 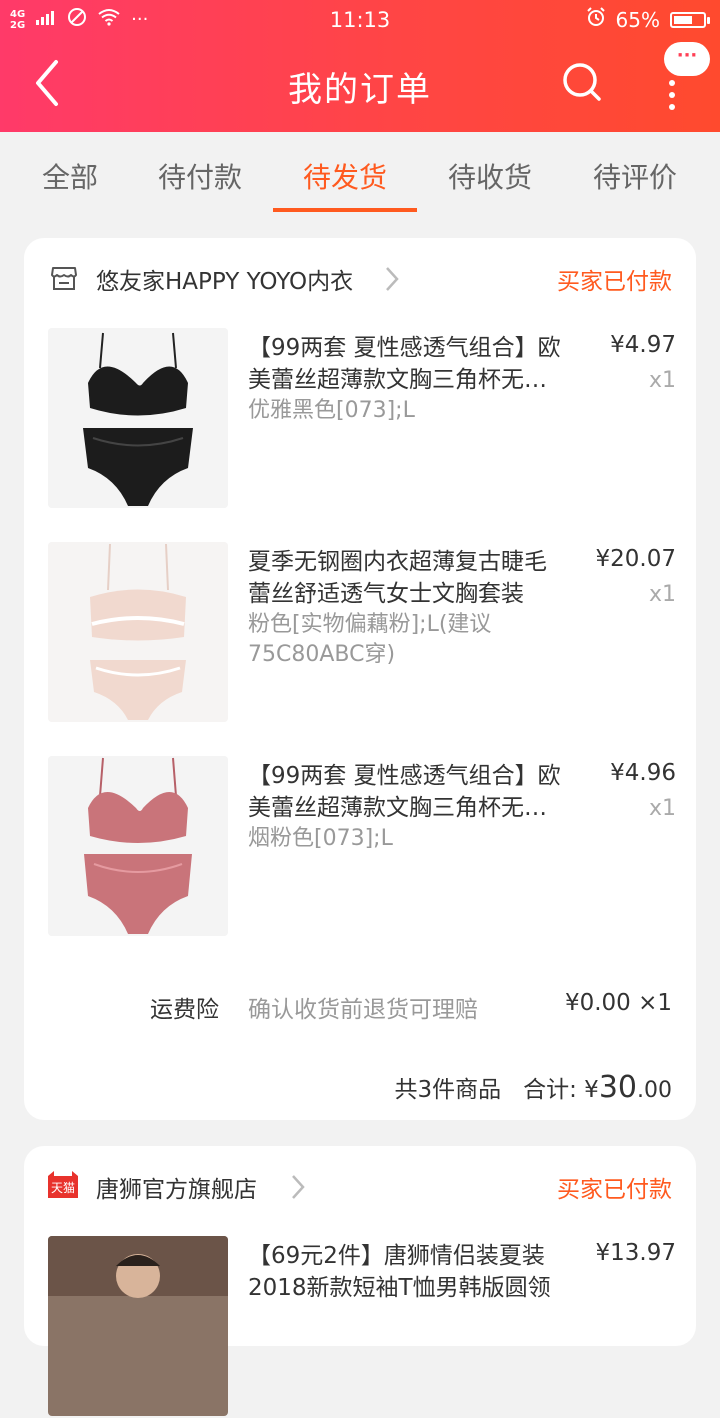 What do you see at coordinates (360, 90) in the screenshot?
I see `page-title: 我的订单` at bounding box center [360, 90].